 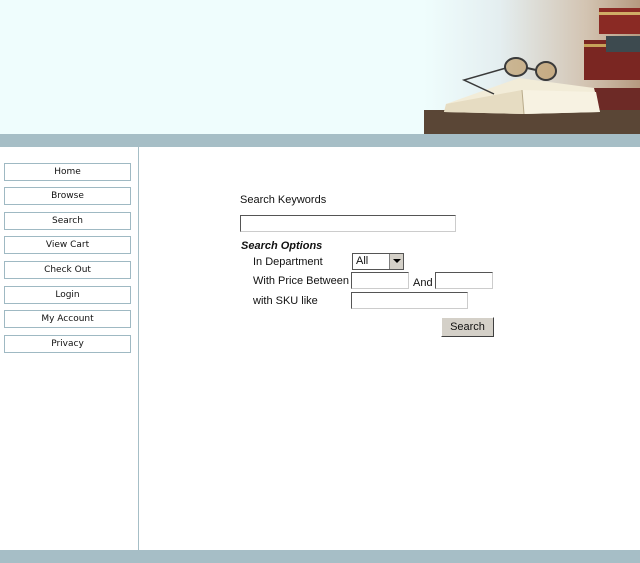 I want to click on footer-strip, so click(x=320, y=556).